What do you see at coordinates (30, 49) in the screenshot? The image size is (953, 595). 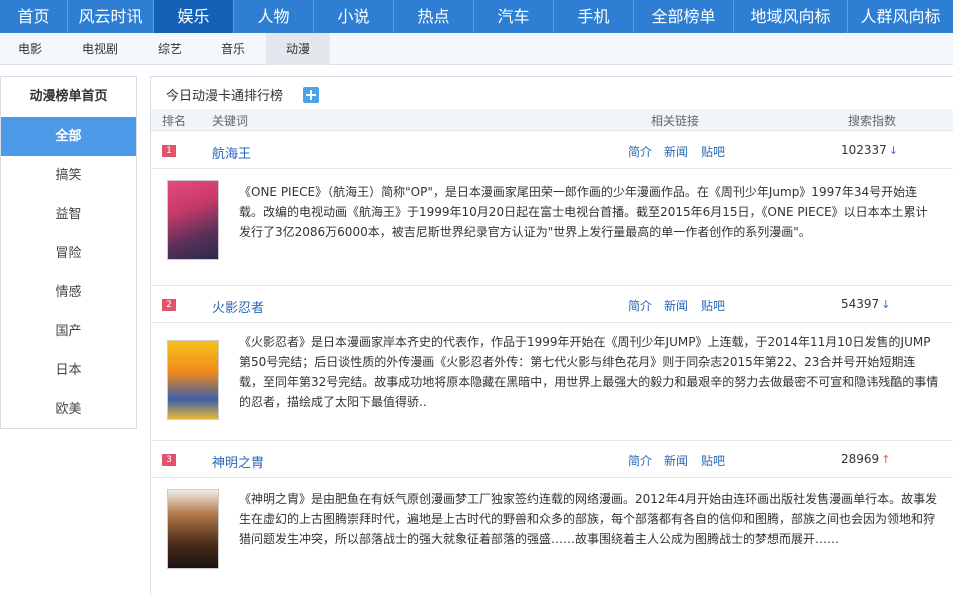 I see `subnav-movie: 电影` at bounding box center [30, 49].